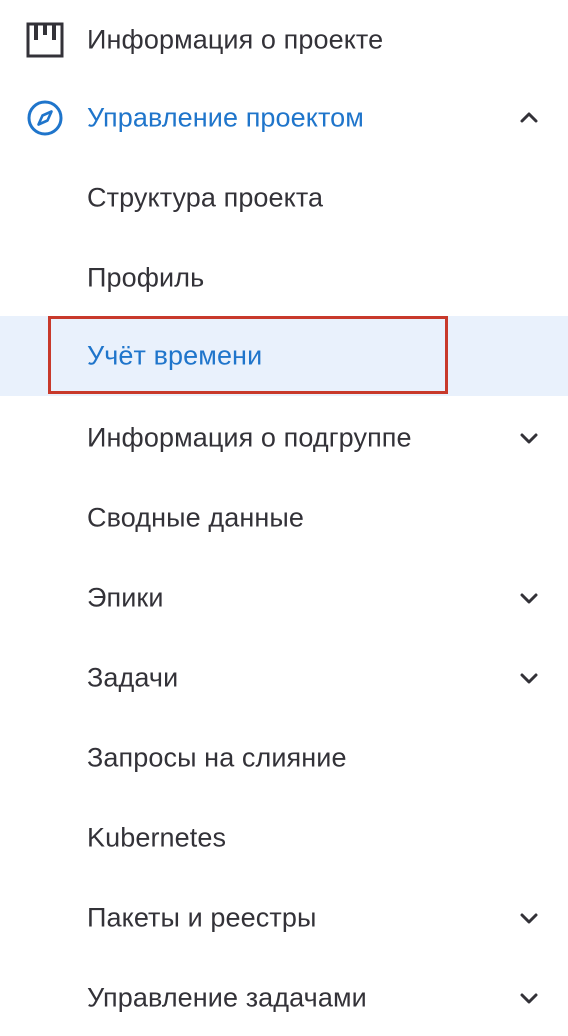  Describe the element at coordinates (195, 517) in the screenshot. I see `nav-subitem-label: Сводные данные` at that location.